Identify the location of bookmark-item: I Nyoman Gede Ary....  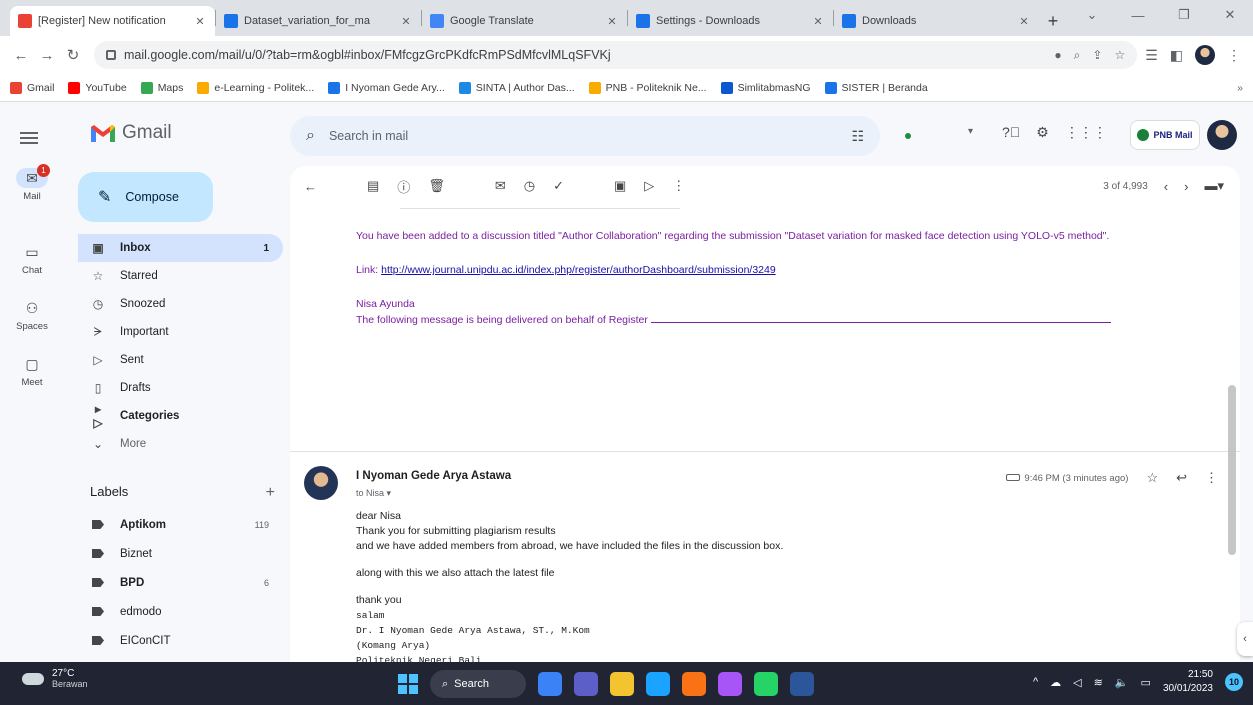
(386, 87).